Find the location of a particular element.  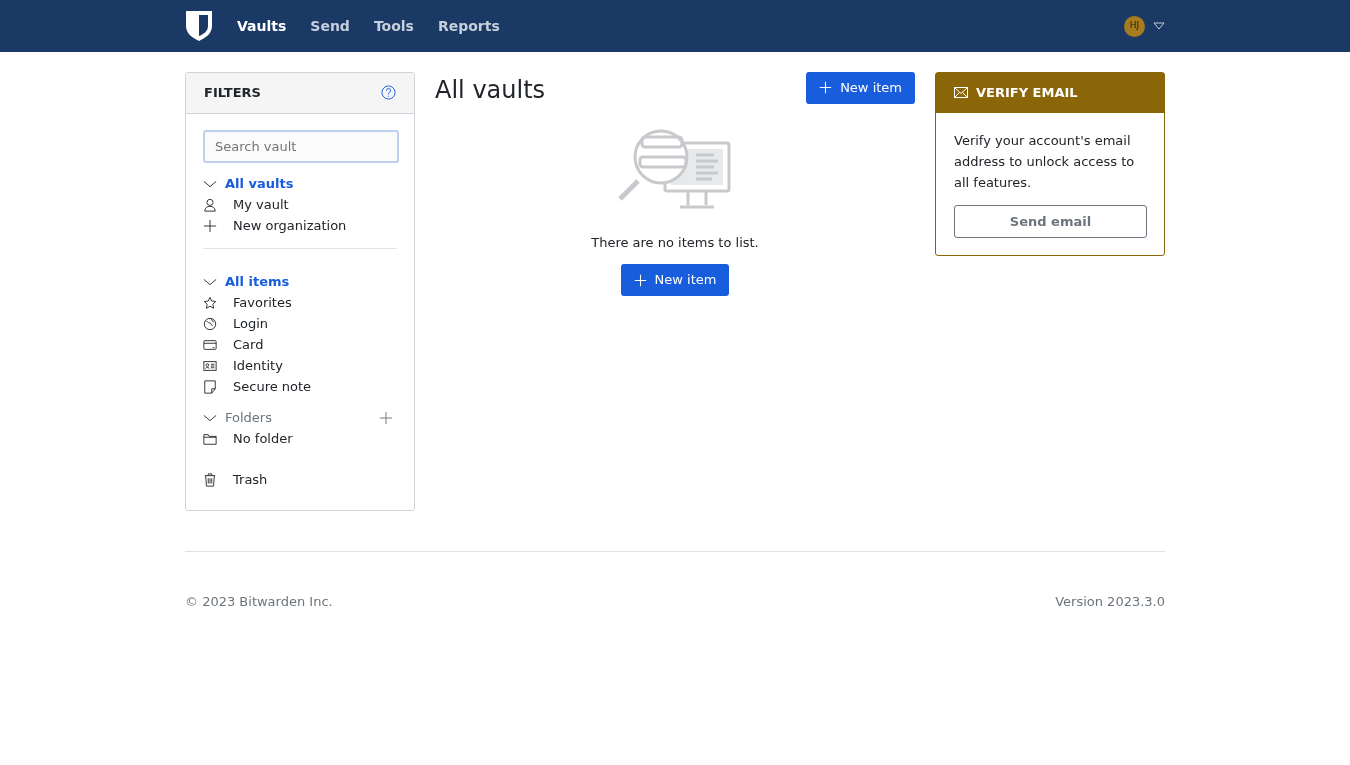

note-icon is located at coordinates (210, 386).